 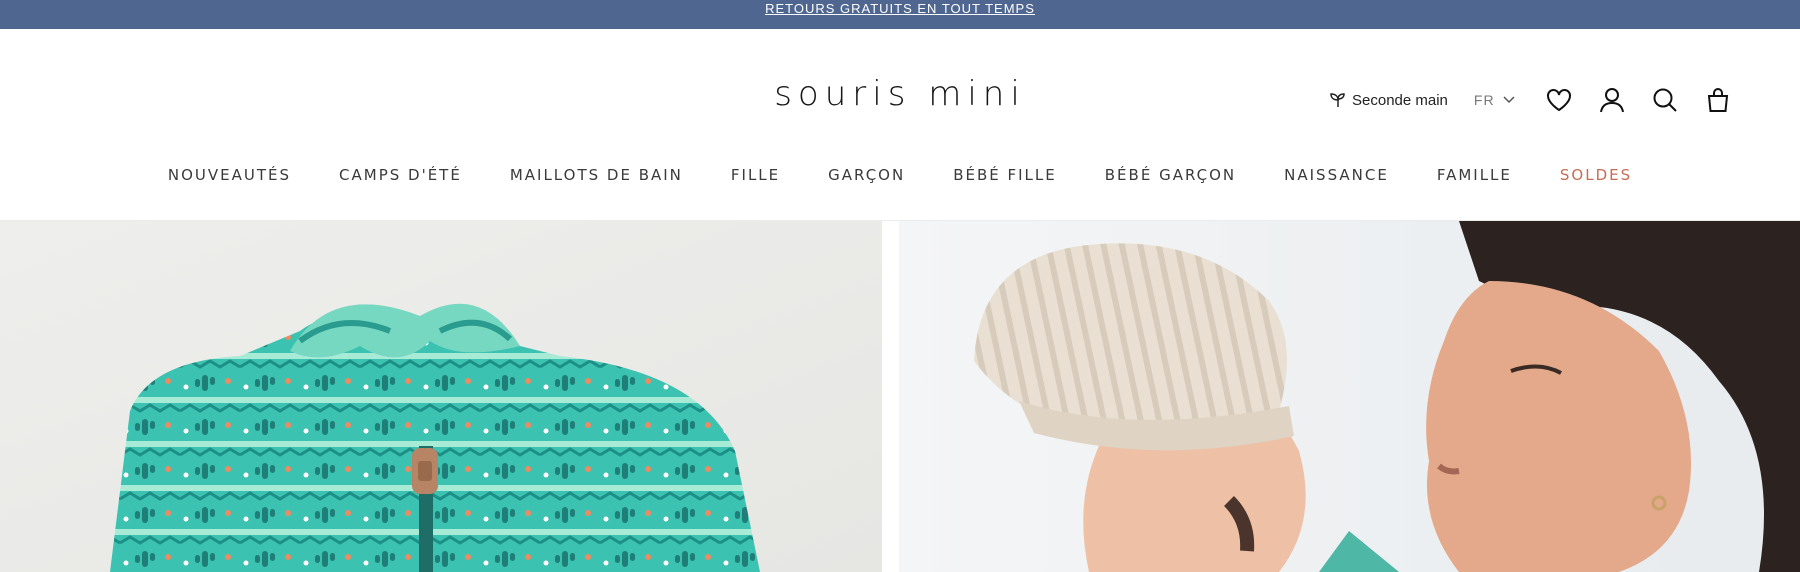 I want to click on heart-icon, so click(x=1558, y=100).